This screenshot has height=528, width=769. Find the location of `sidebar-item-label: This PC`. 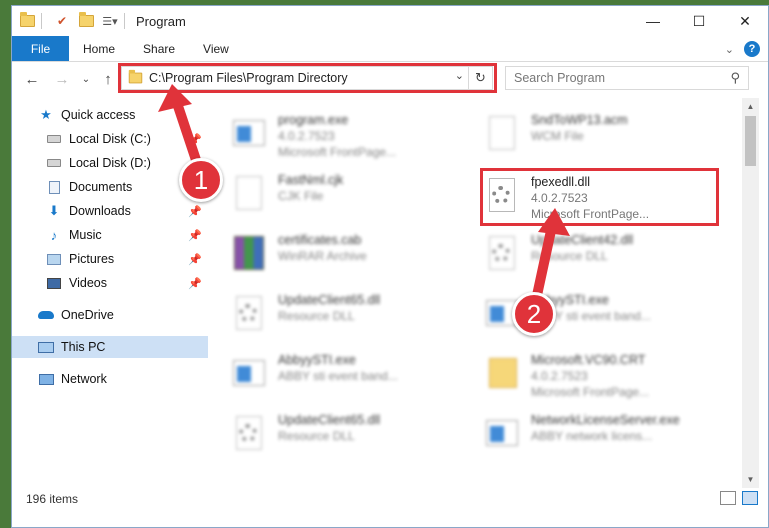

sidebar-item-label: This PC is located at coordinates (83, 347).